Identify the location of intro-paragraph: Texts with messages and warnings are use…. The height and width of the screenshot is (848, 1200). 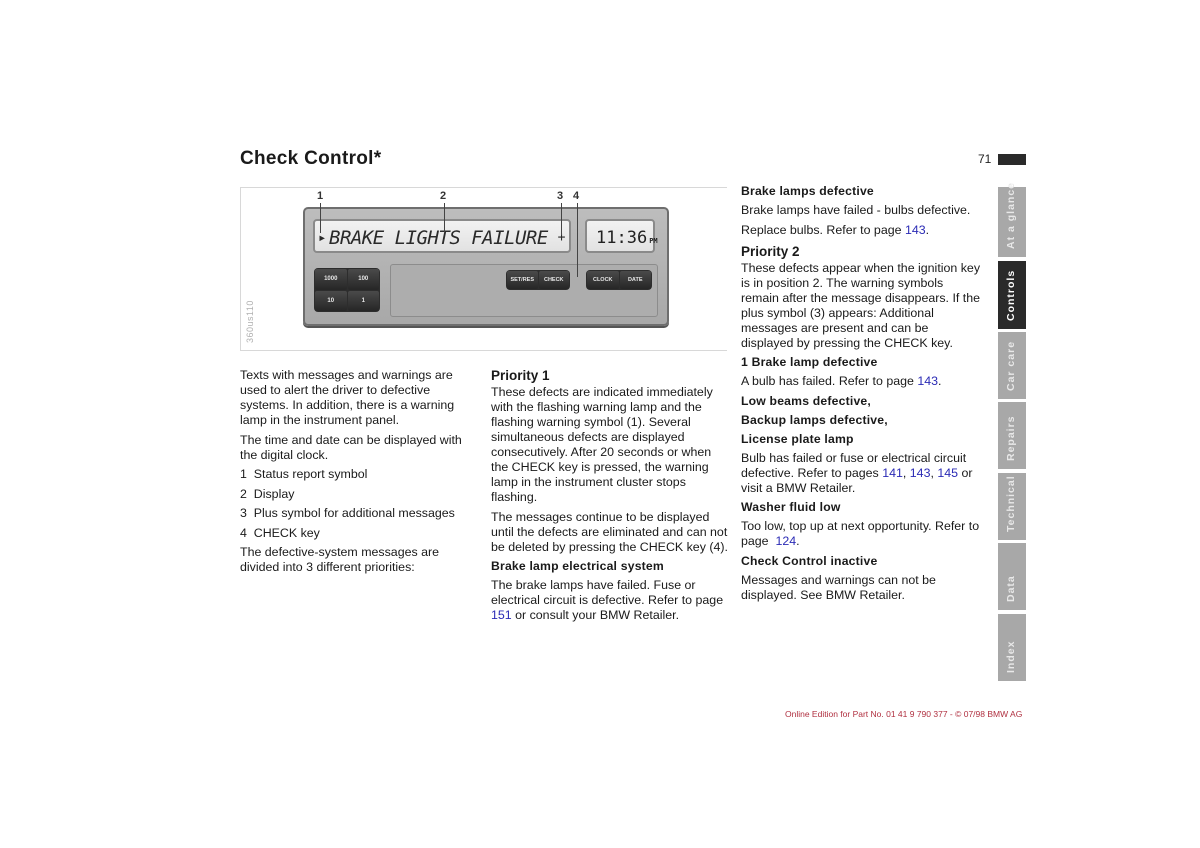
(347, 397).